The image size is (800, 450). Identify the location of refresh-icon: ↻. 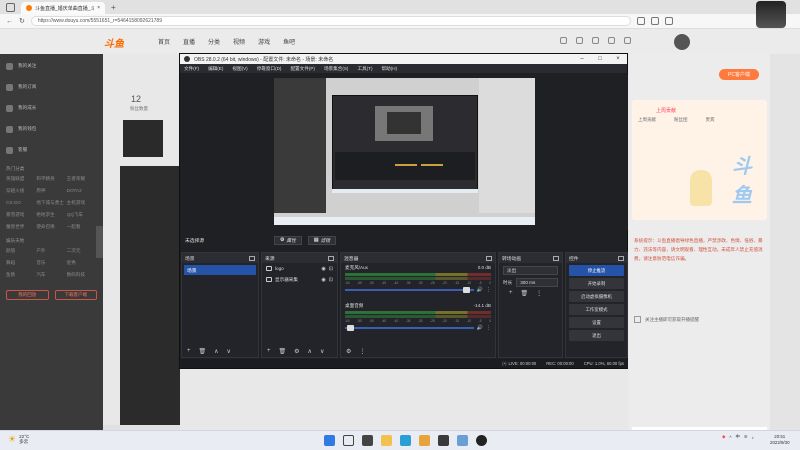
(22, 21).